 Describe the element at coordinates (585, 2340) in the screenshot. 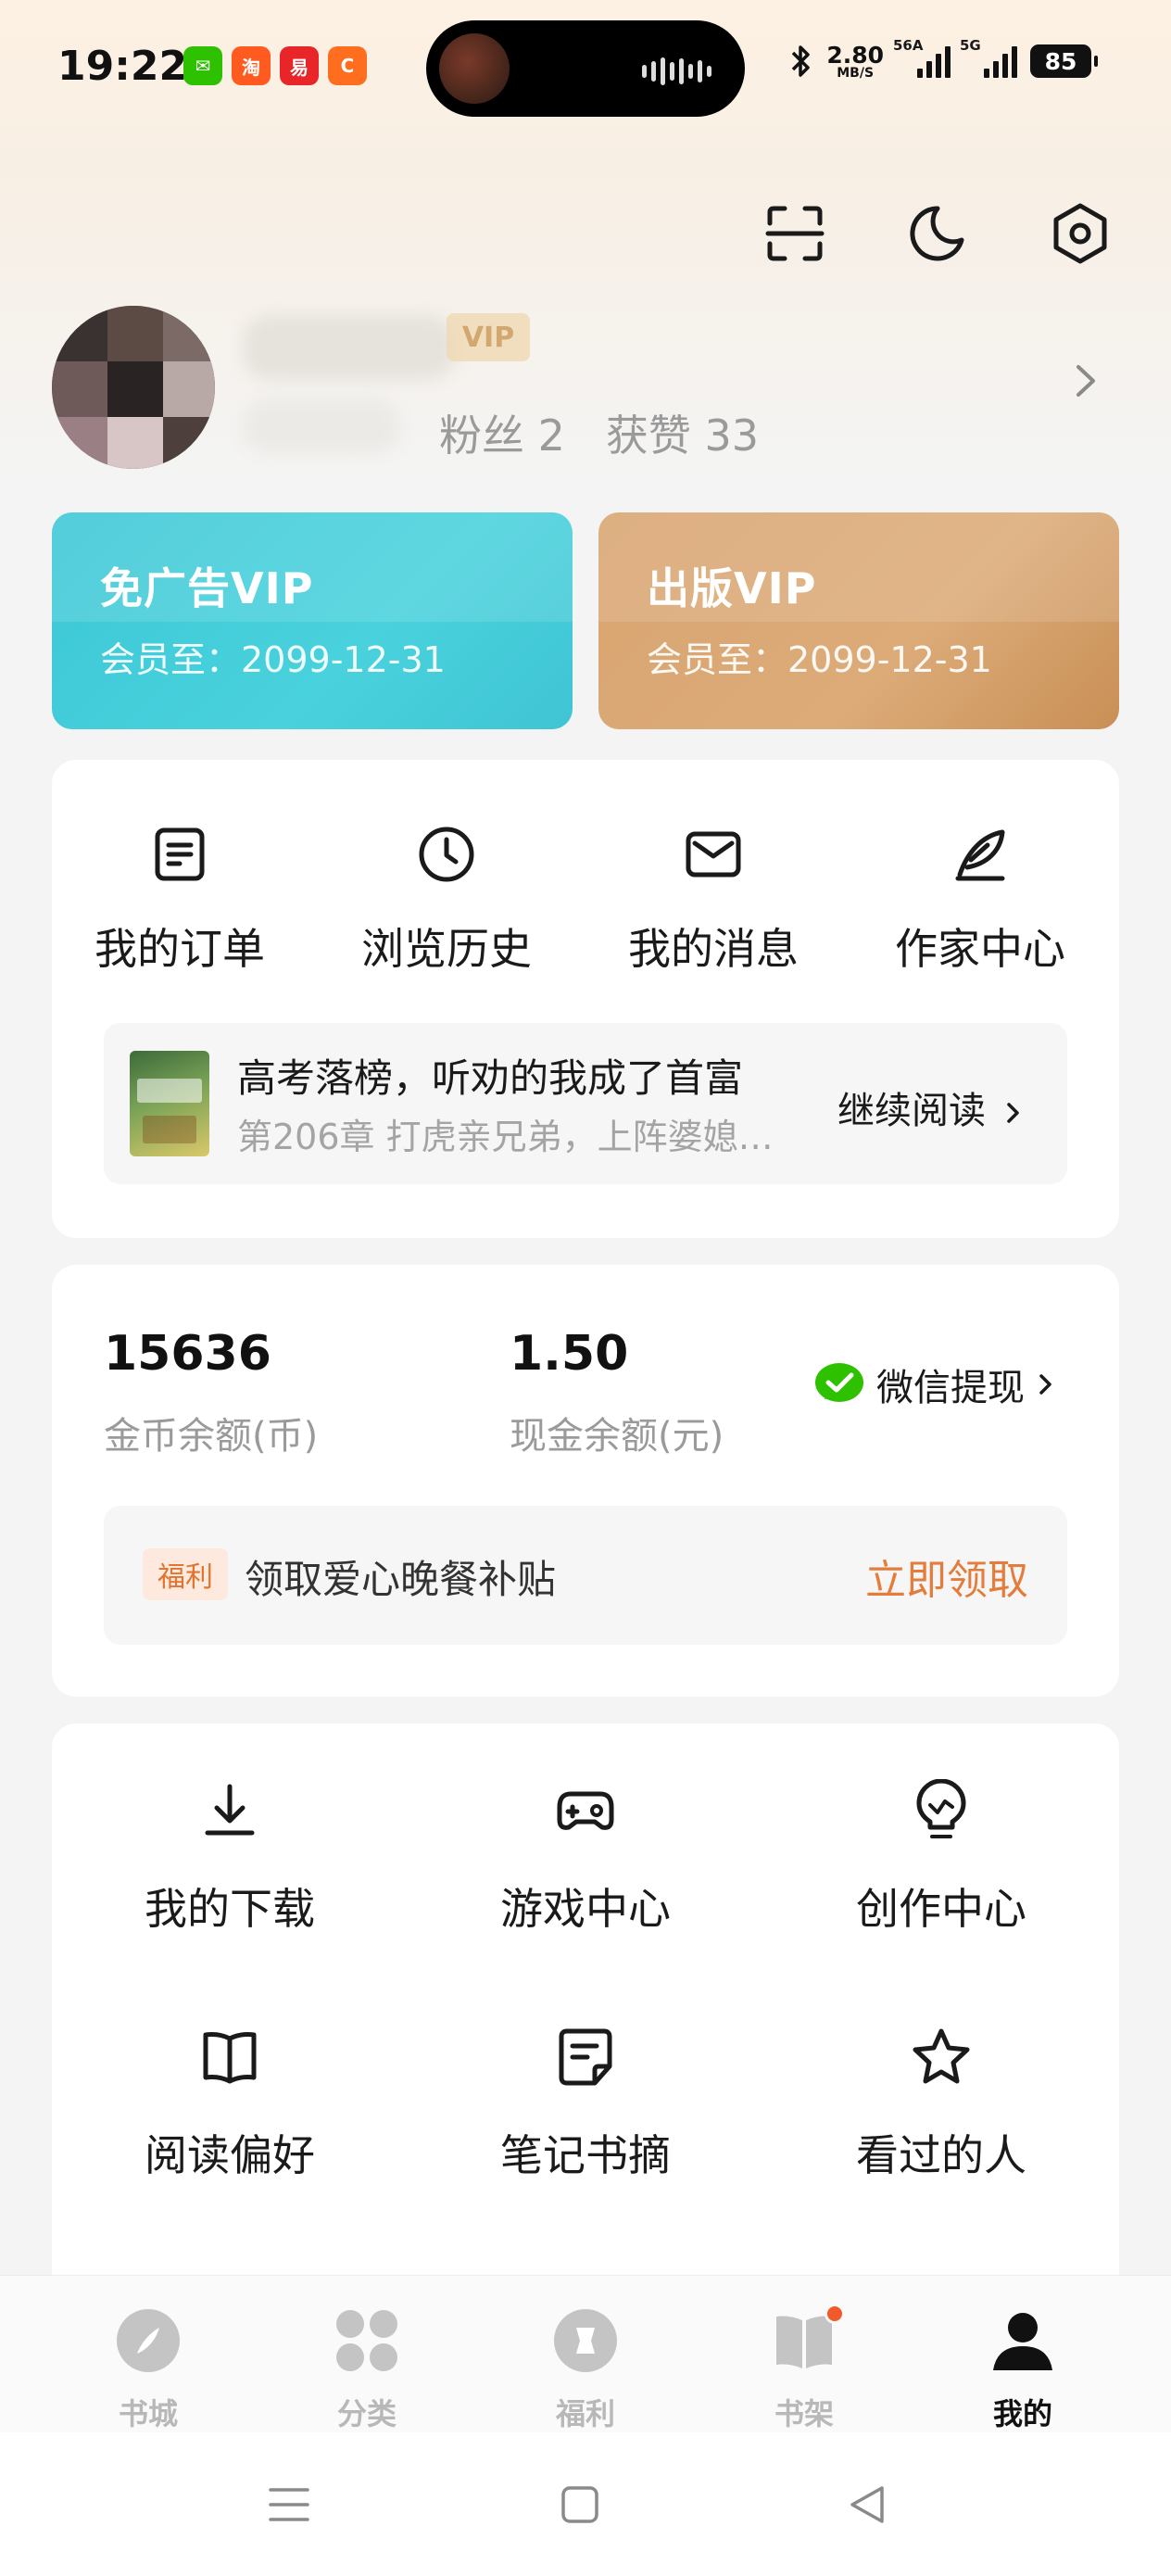

I see `gift-icon` at that location.